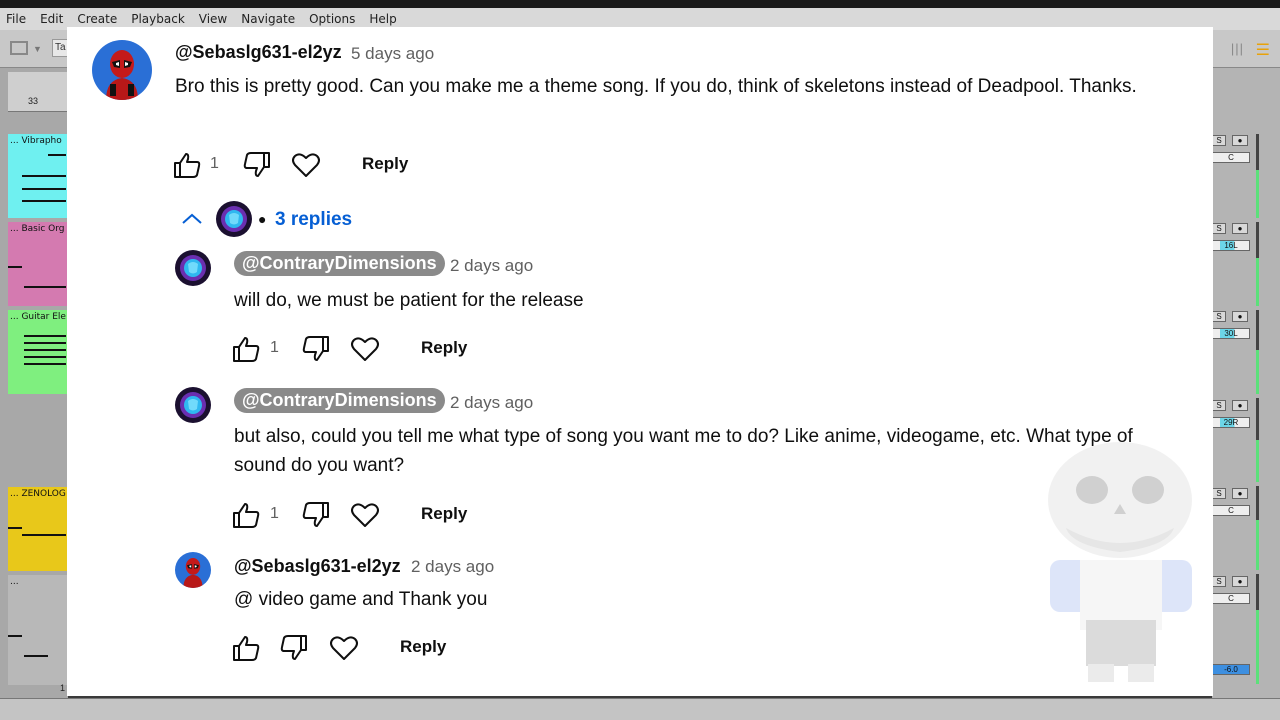 The image size is (1280, 720). What do you see at coordinates (1231, 333) in the screenshot?
I see `pan-control: 30L` at bounding box center [1231, 333].